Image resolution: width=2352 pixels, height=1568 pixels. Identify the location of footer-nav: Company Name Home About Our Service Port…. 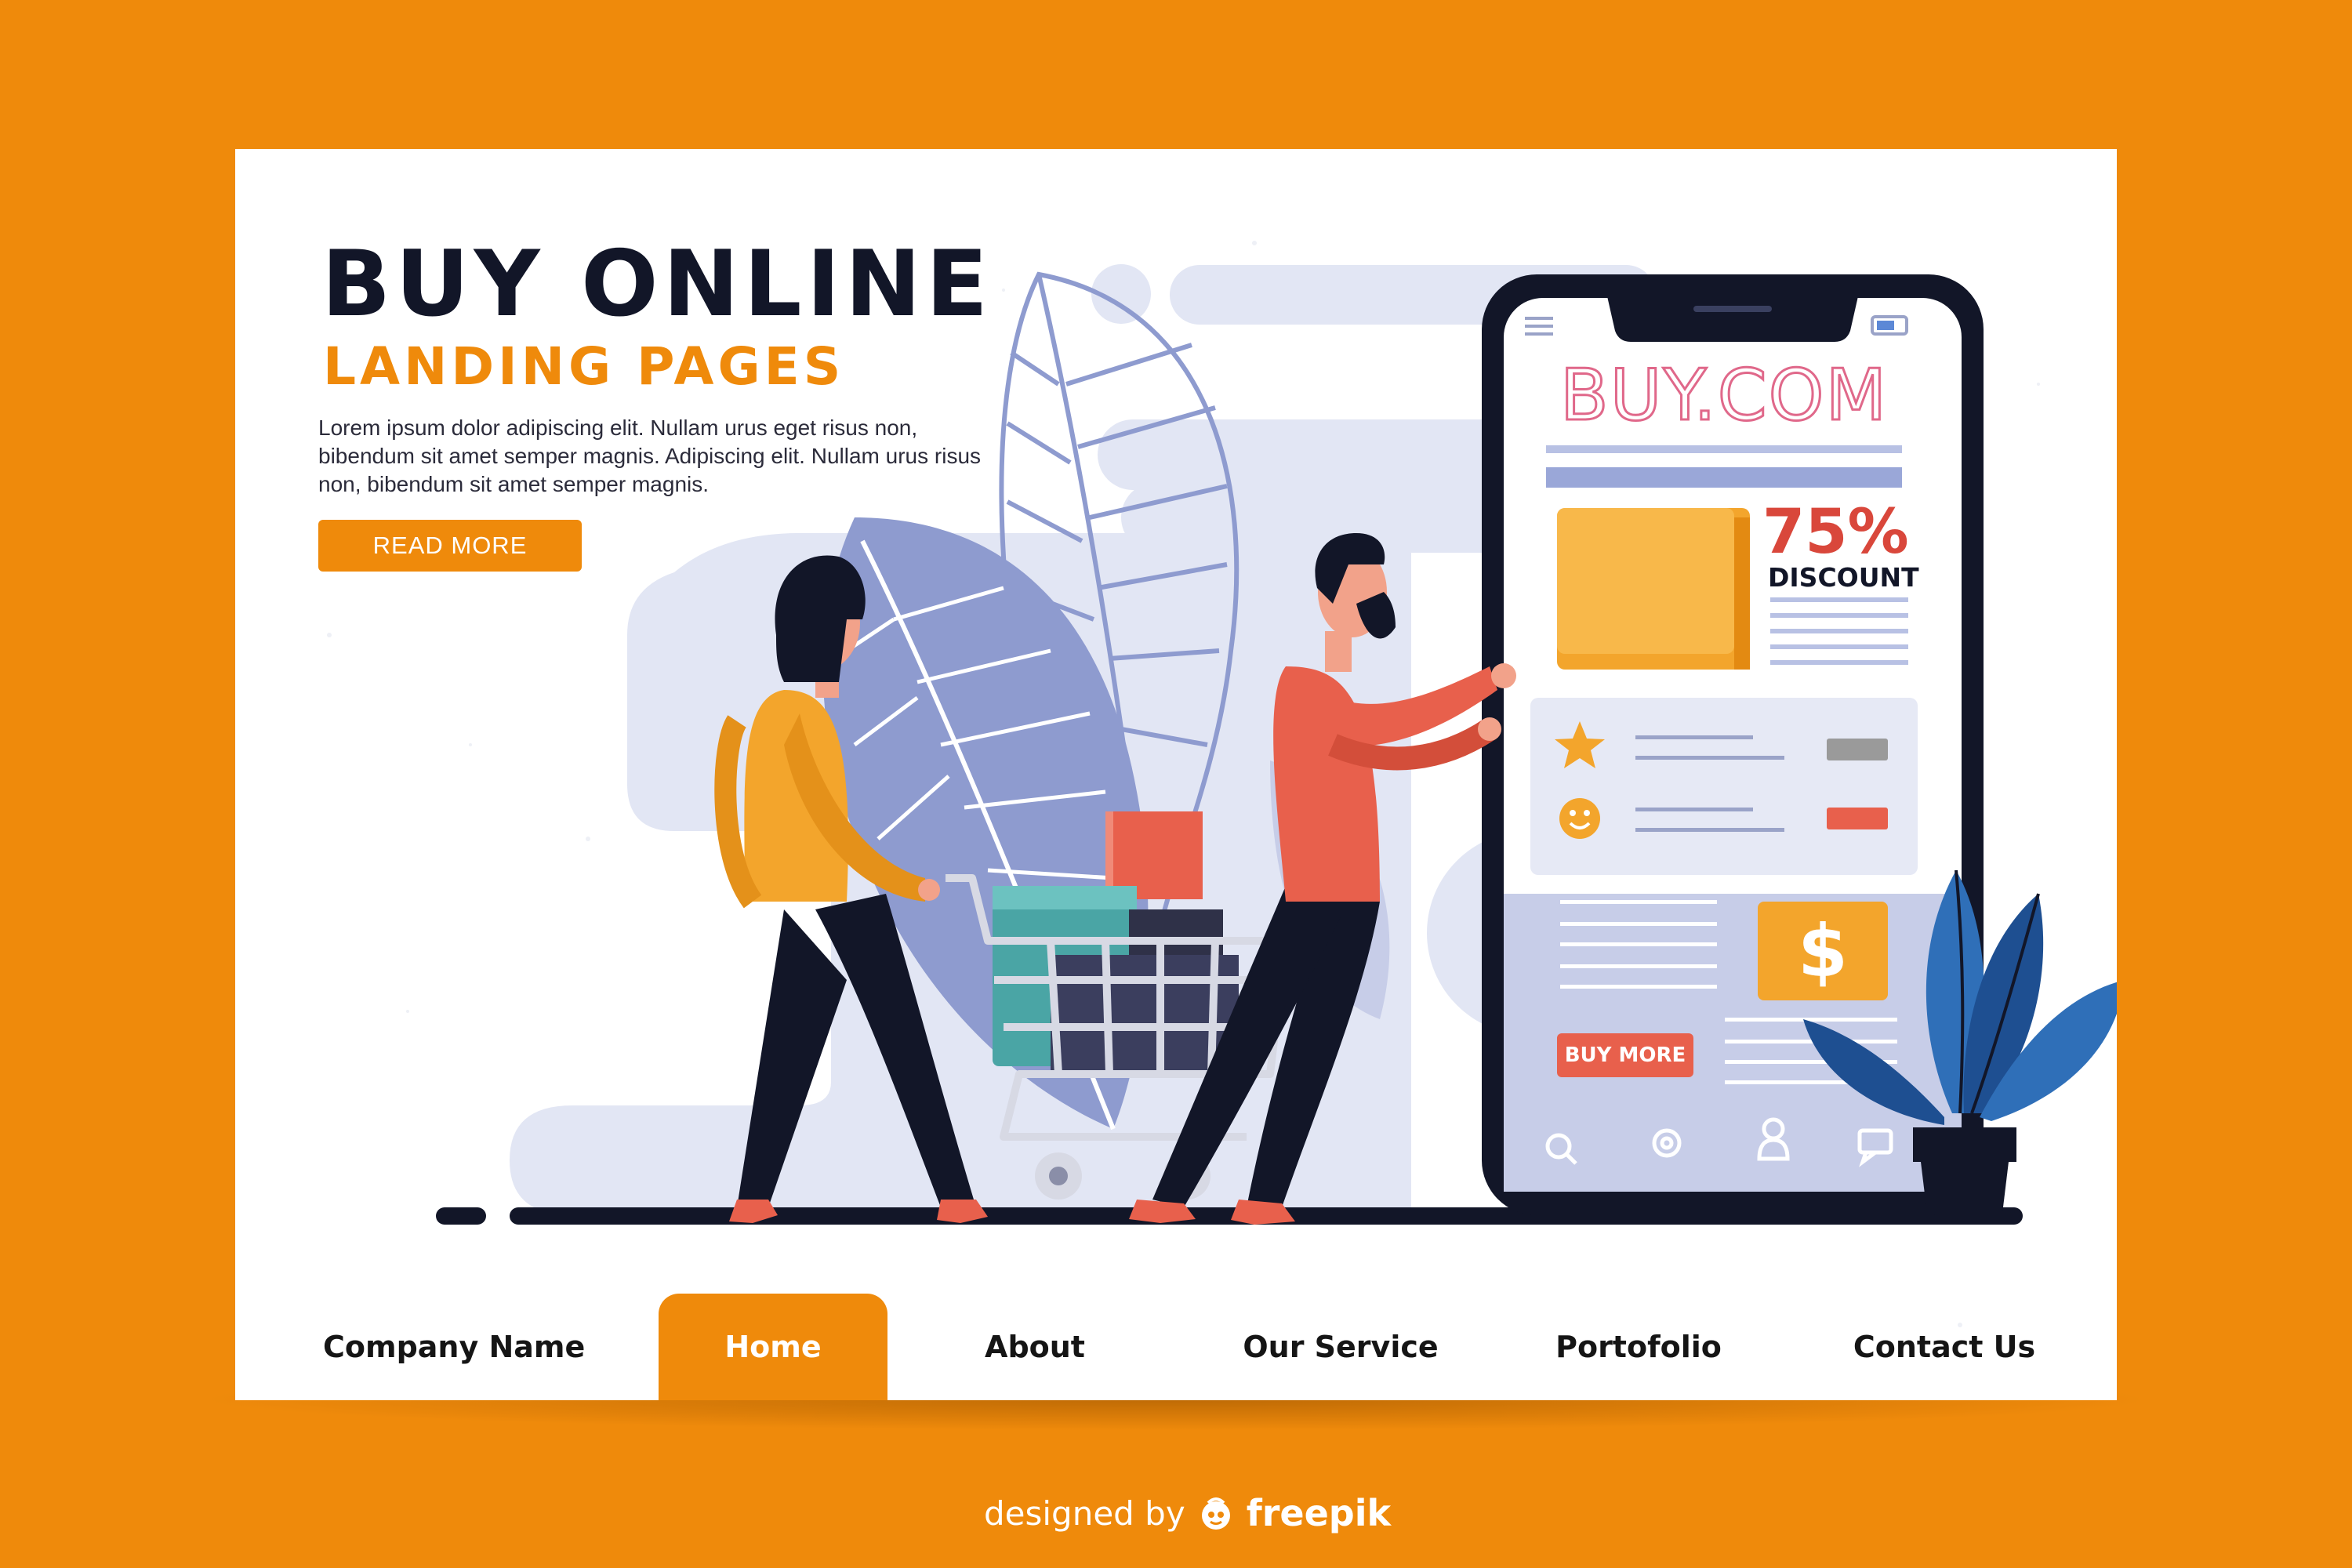
(1176, 1335).